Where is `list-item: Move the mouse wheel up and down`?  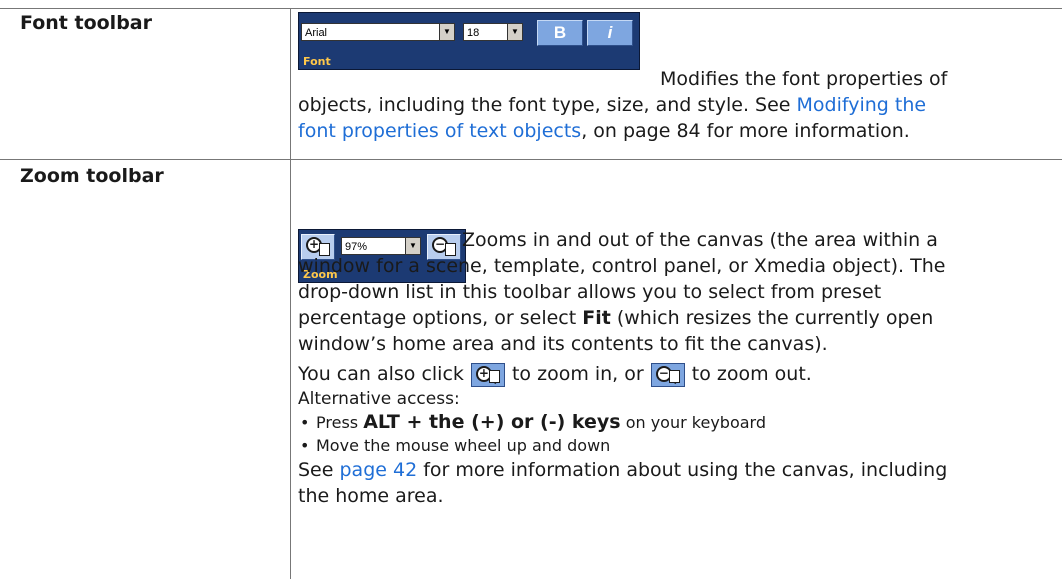 list-item: Move the mouse wheel up and down is located at coordinates (668, 445).